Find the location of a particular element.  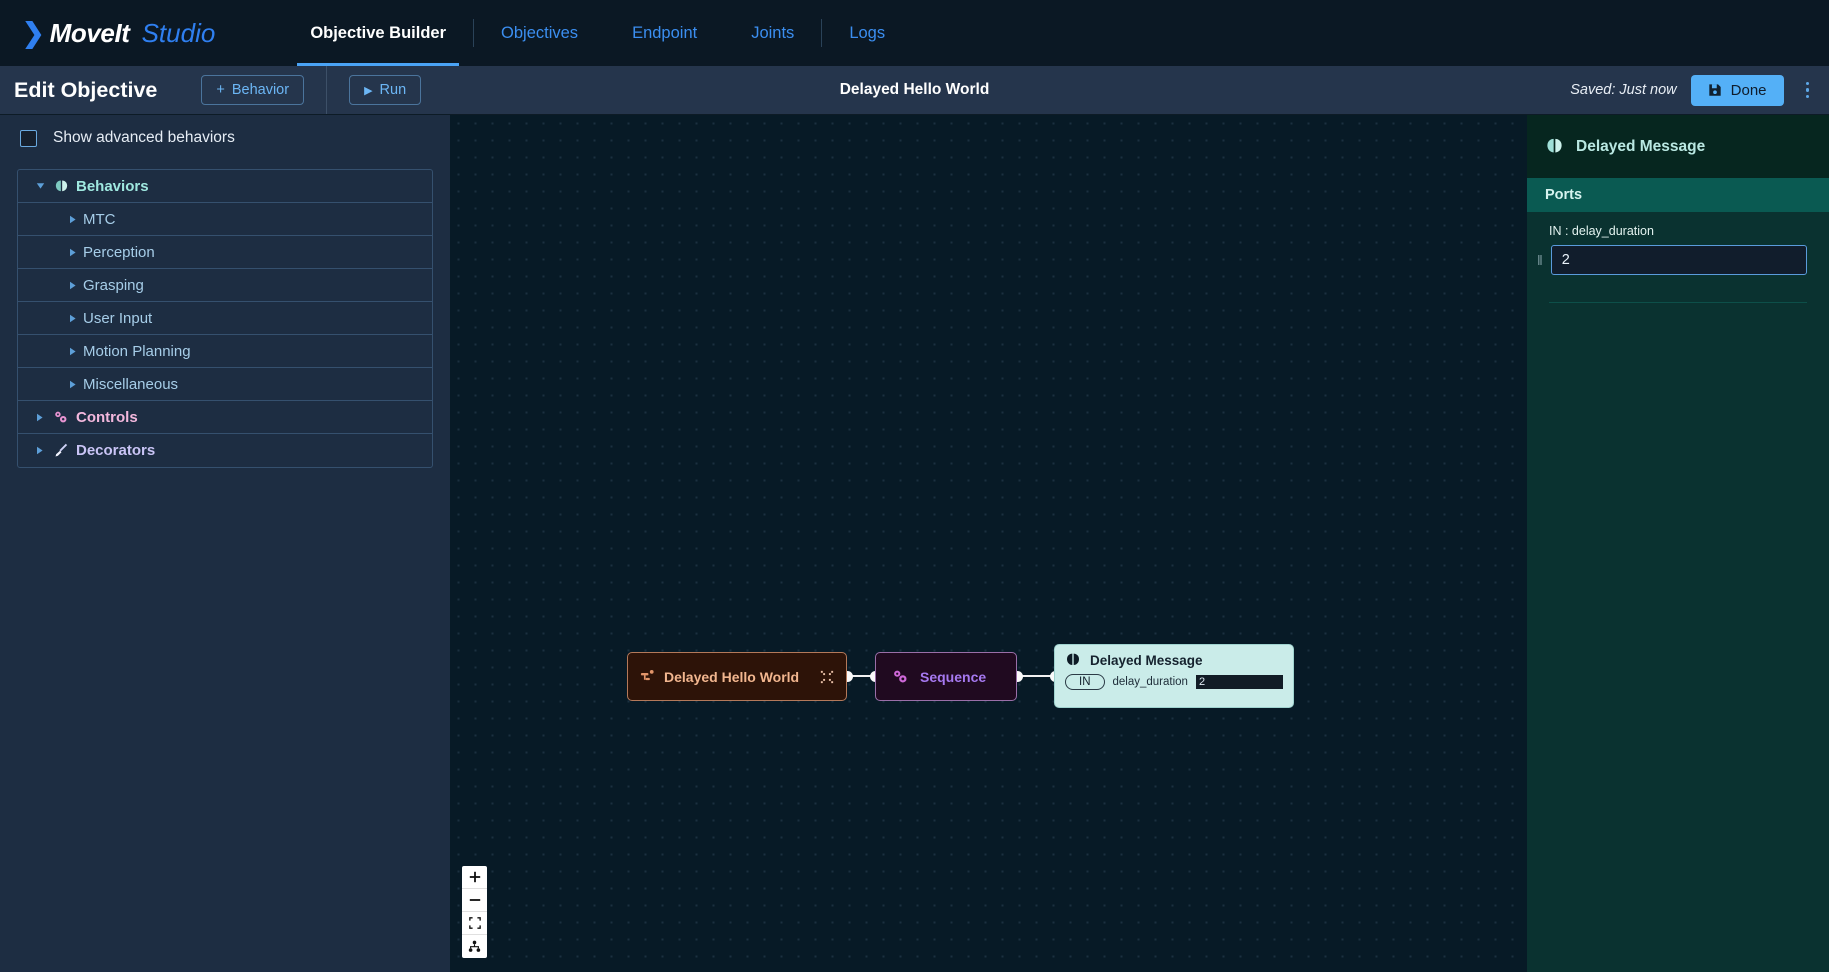

plus-icon: + is located at coordinates (220, 90).